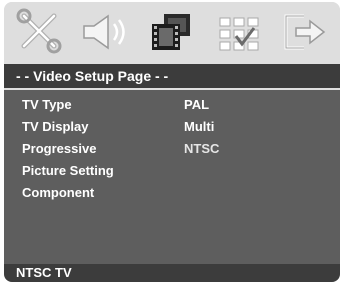 This screenshot has width=344, height=284. I want to click on status-bar: NTSC TV, so click(172, 273).